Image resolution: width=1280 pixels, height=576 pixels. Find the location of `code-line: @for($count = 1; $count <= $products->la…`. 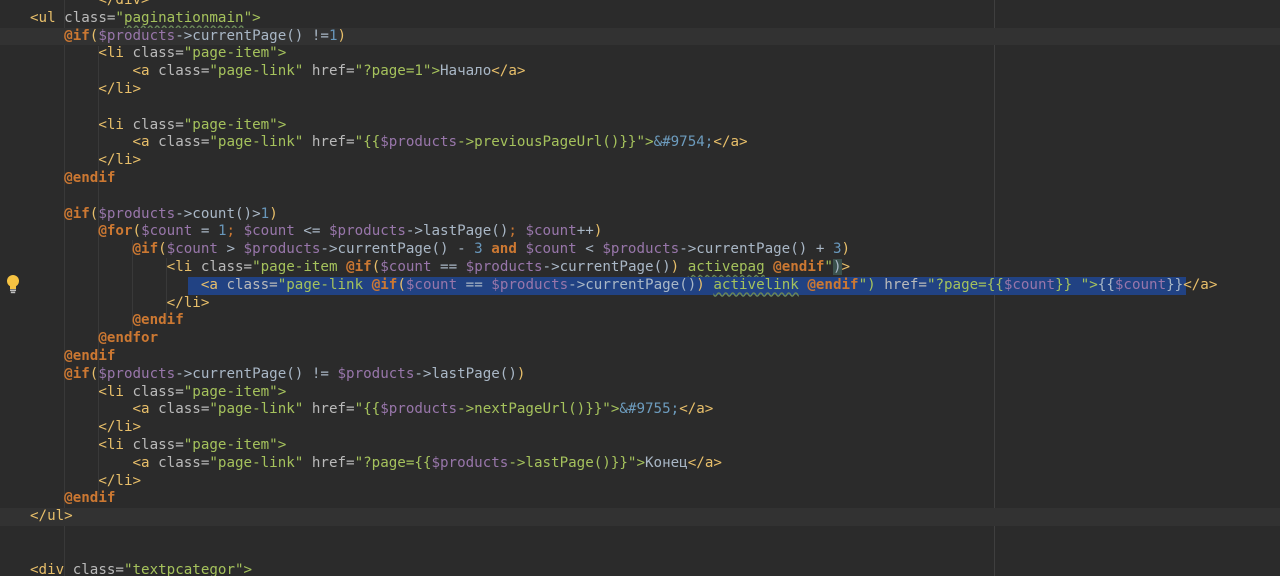

code-line: @for($count = 1; $count <= $products->la… is located at coordinates (640, 232).